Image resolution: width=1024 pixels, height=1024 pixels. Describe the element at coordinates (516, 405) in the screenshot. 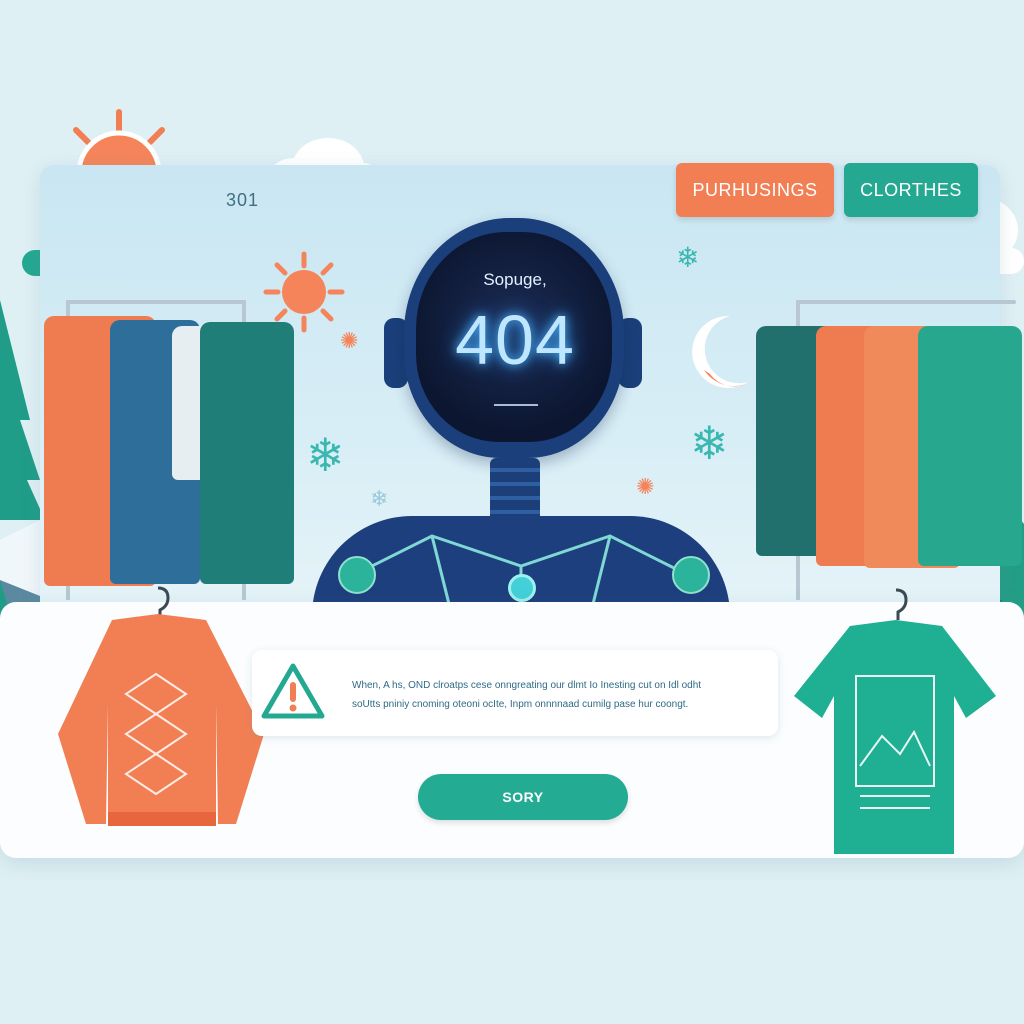

I see `robot-mouth-line` at that location.